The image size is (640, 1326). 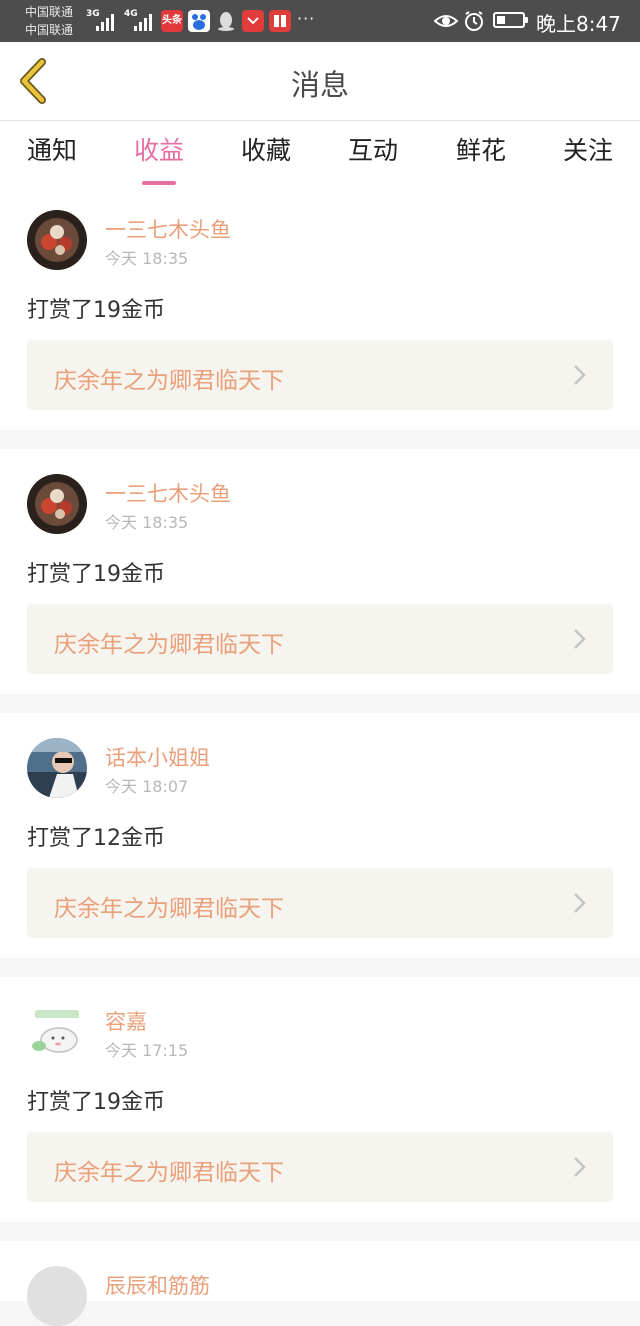 I want to click on reader-icon, so click(x=280, y=21).